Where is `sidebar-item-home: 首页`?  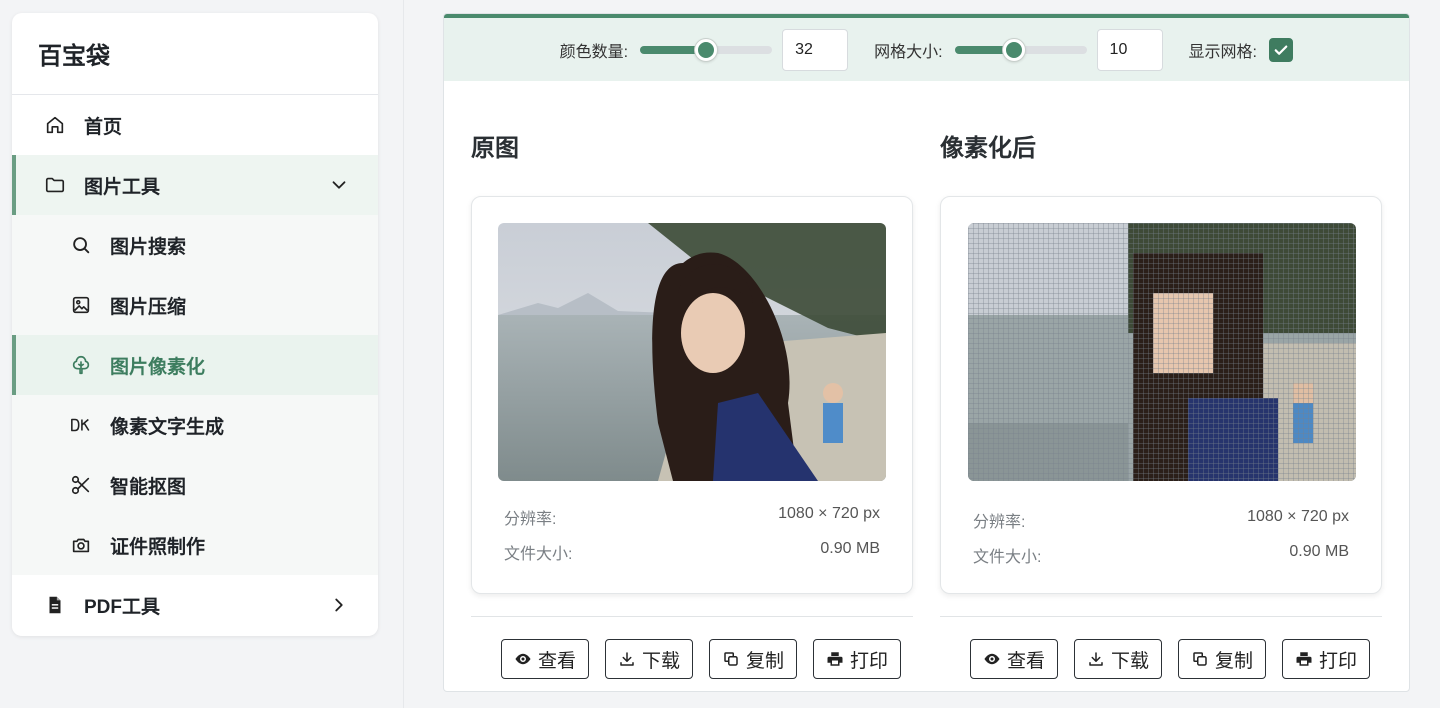
sidebar-item-home: 首页 is located at coordinates (195, 125).